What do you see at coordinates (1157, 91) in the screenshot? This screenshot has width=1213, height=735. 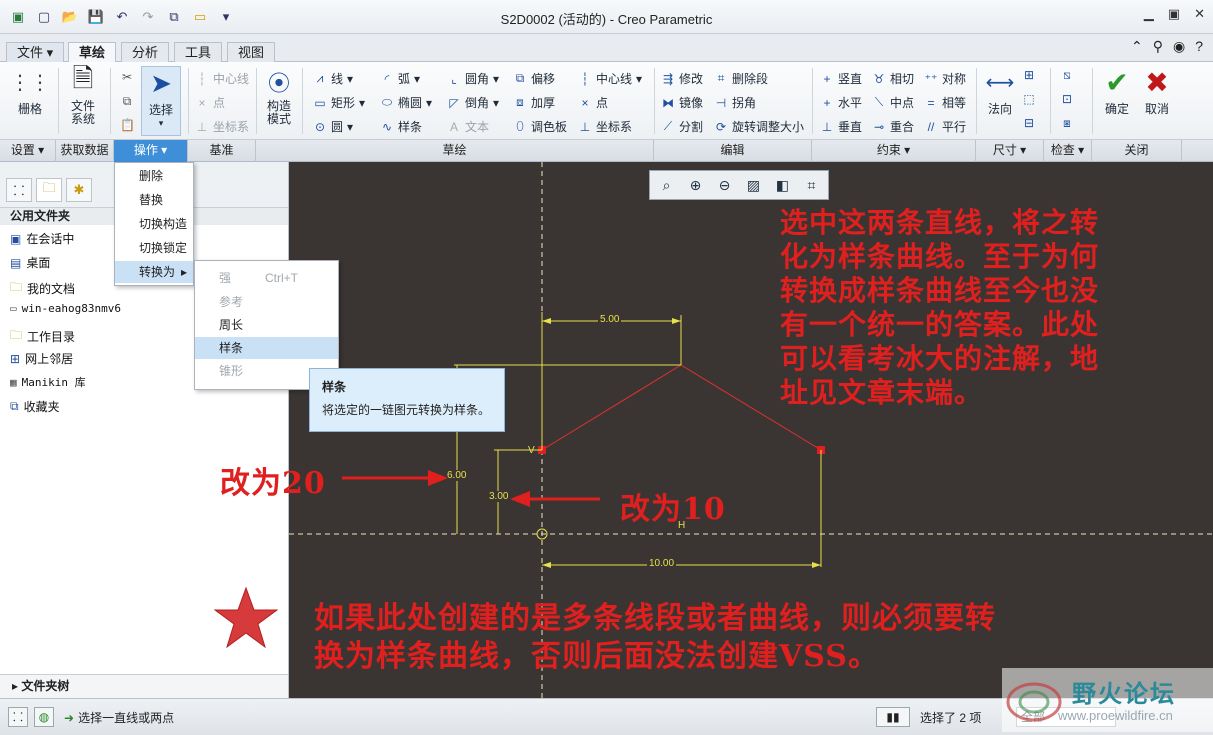 I see `cancel-button: ✖ 取消` at bounding box center [1157, 91].